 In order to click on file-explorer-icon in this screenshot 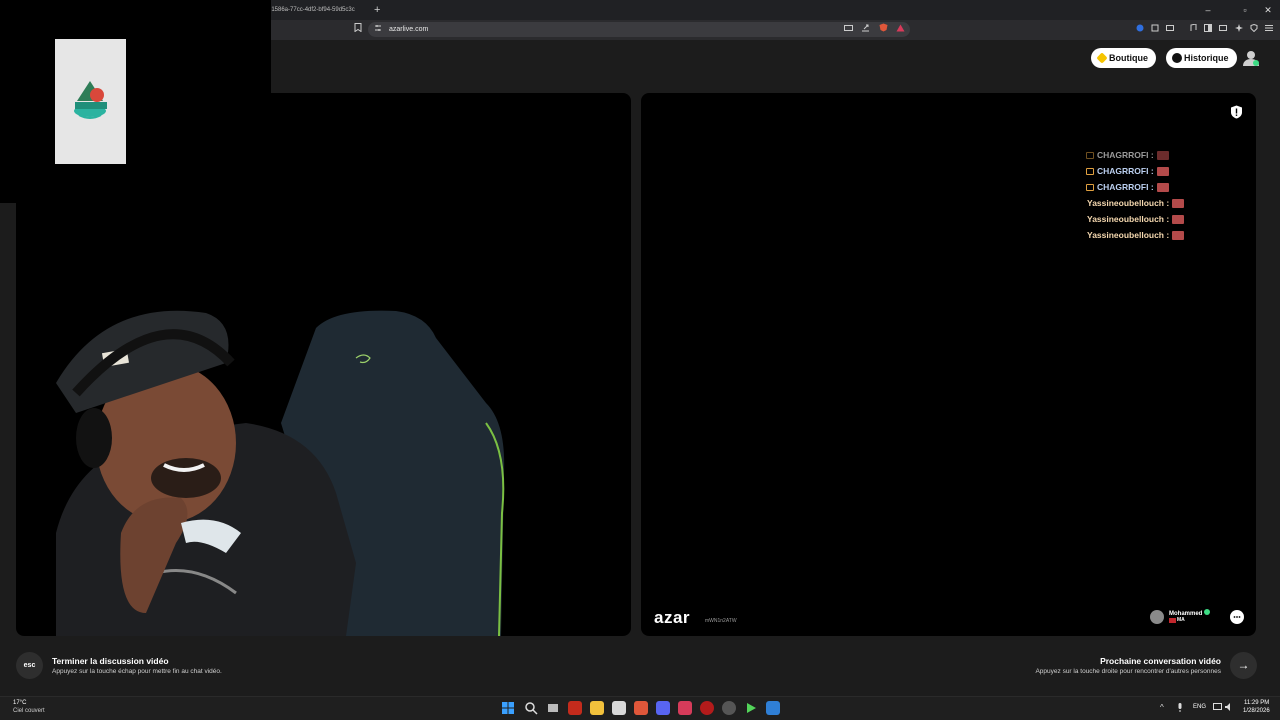, I will do `click(597, 708)`.